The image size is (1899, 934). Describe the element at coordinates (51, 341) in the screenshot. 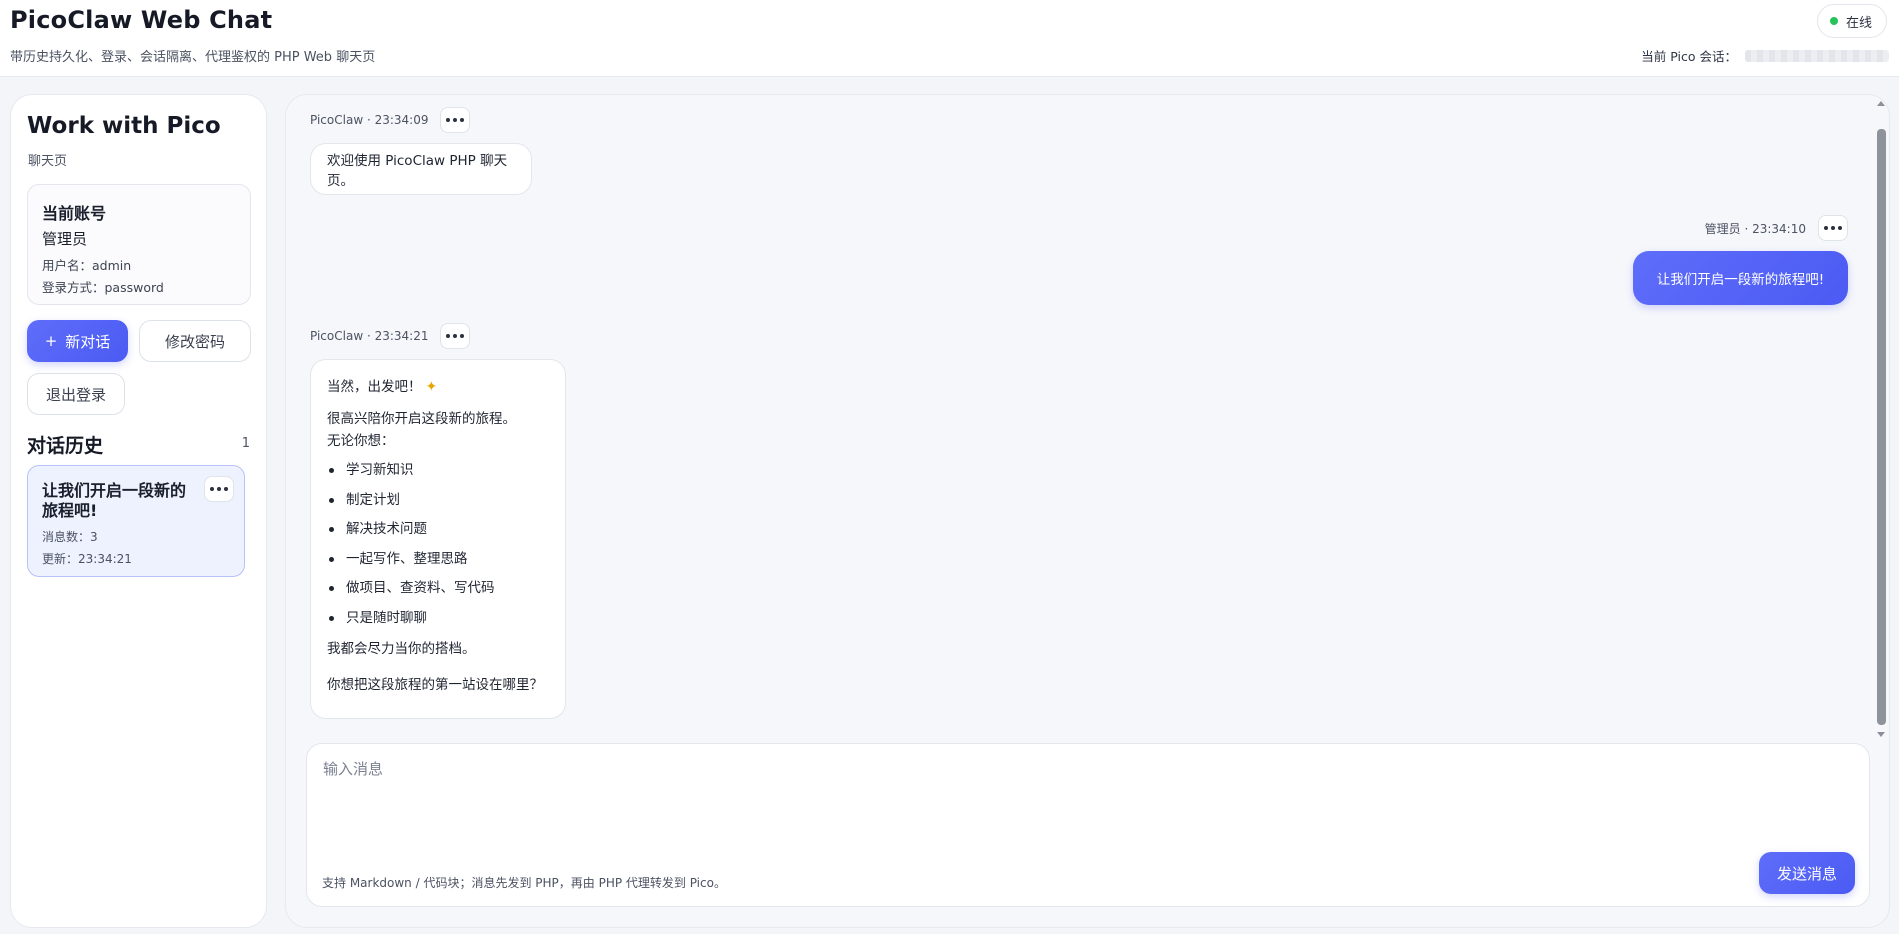

I see `plus-icon: +` at that location.